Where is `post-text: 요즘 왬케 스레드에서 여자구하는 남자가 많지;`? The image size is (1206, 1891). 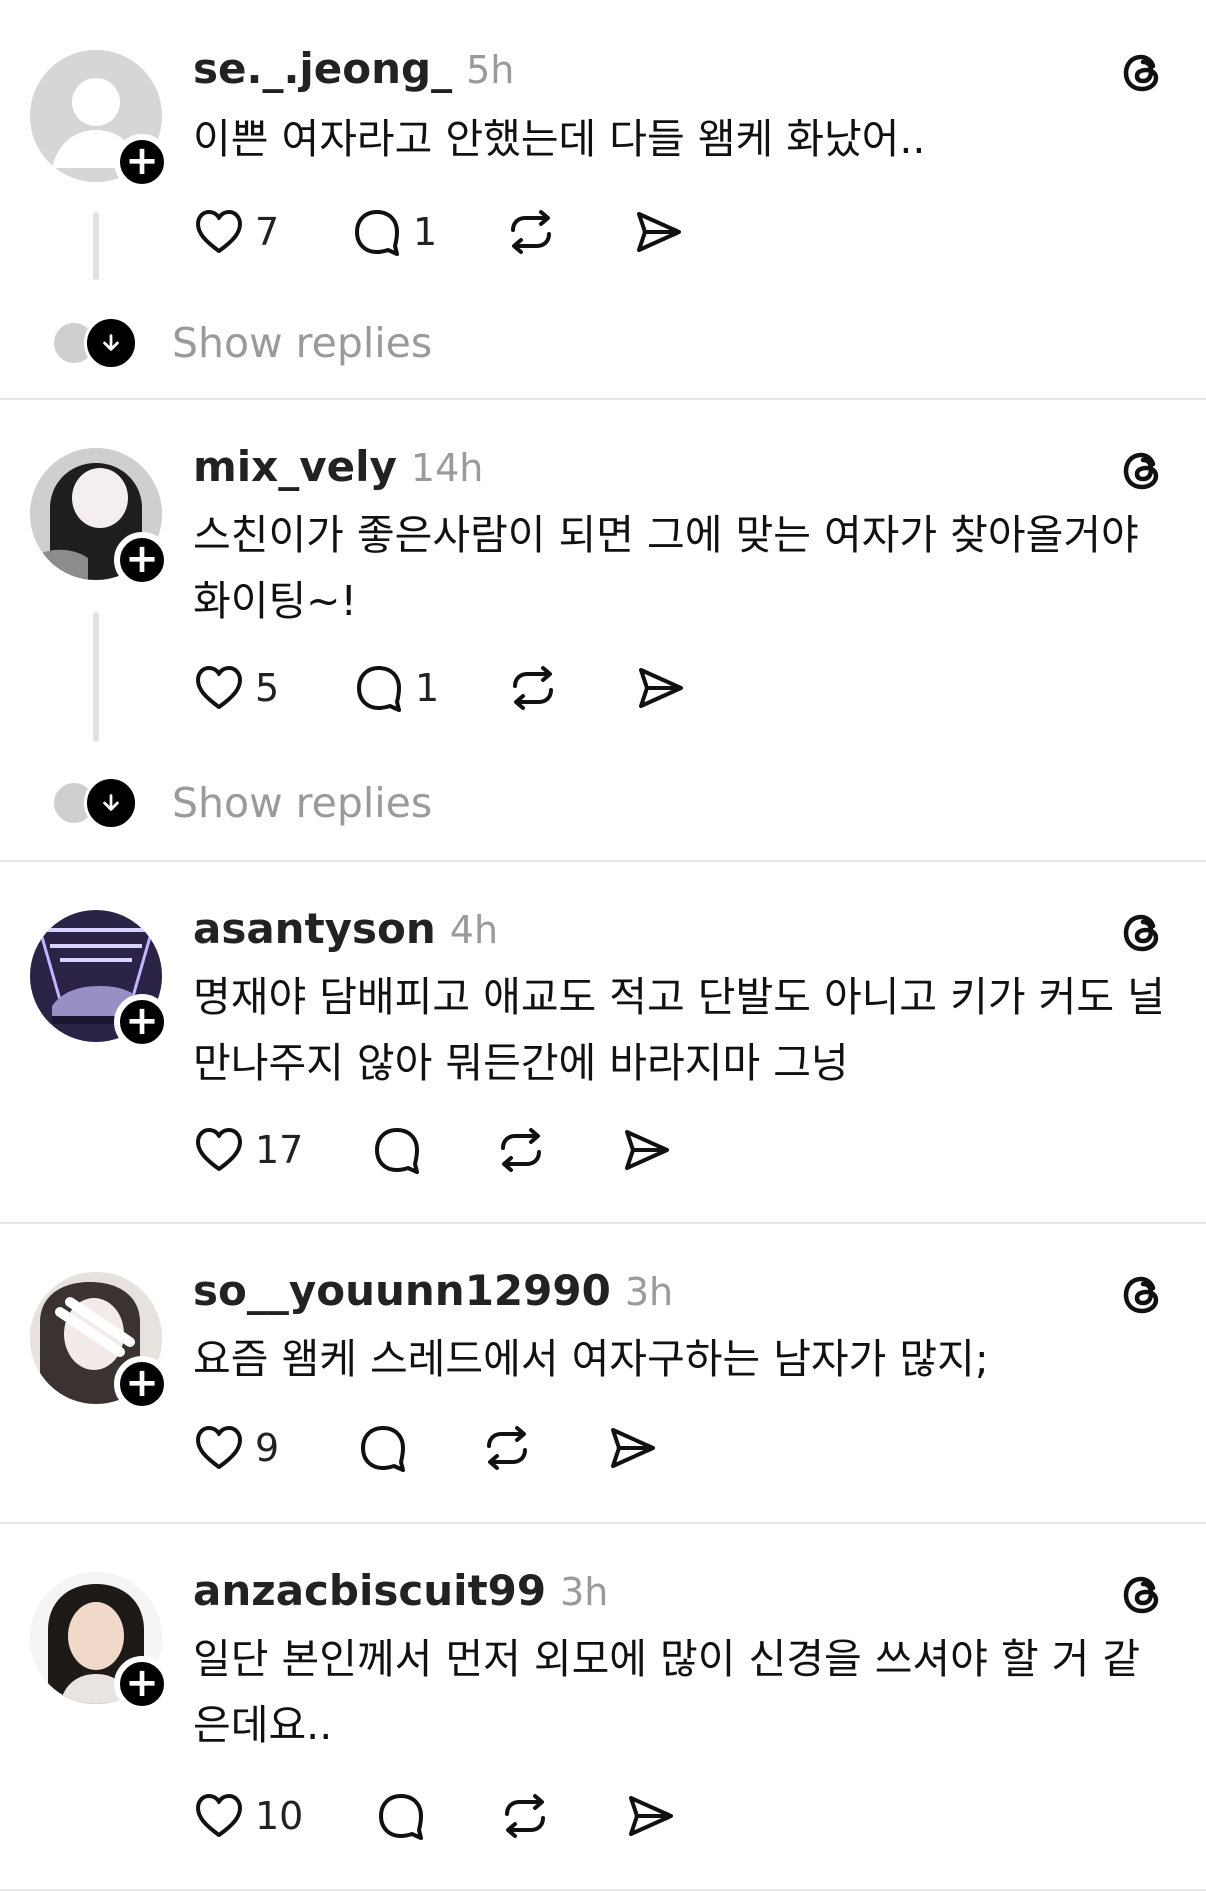
post-text: 요즘 왬케 스레드에서 여자구하는 남자가 많지; is located at coordinates (591, 1359).